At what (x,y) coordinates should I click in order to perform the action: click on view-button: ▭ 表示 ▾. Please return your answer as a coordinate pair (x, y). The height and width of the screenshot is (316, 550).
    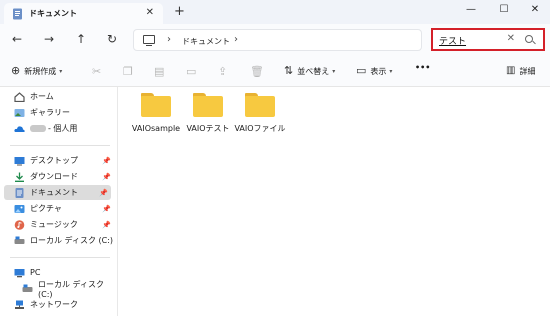
    Looking at the image, I should click on (374, 71).